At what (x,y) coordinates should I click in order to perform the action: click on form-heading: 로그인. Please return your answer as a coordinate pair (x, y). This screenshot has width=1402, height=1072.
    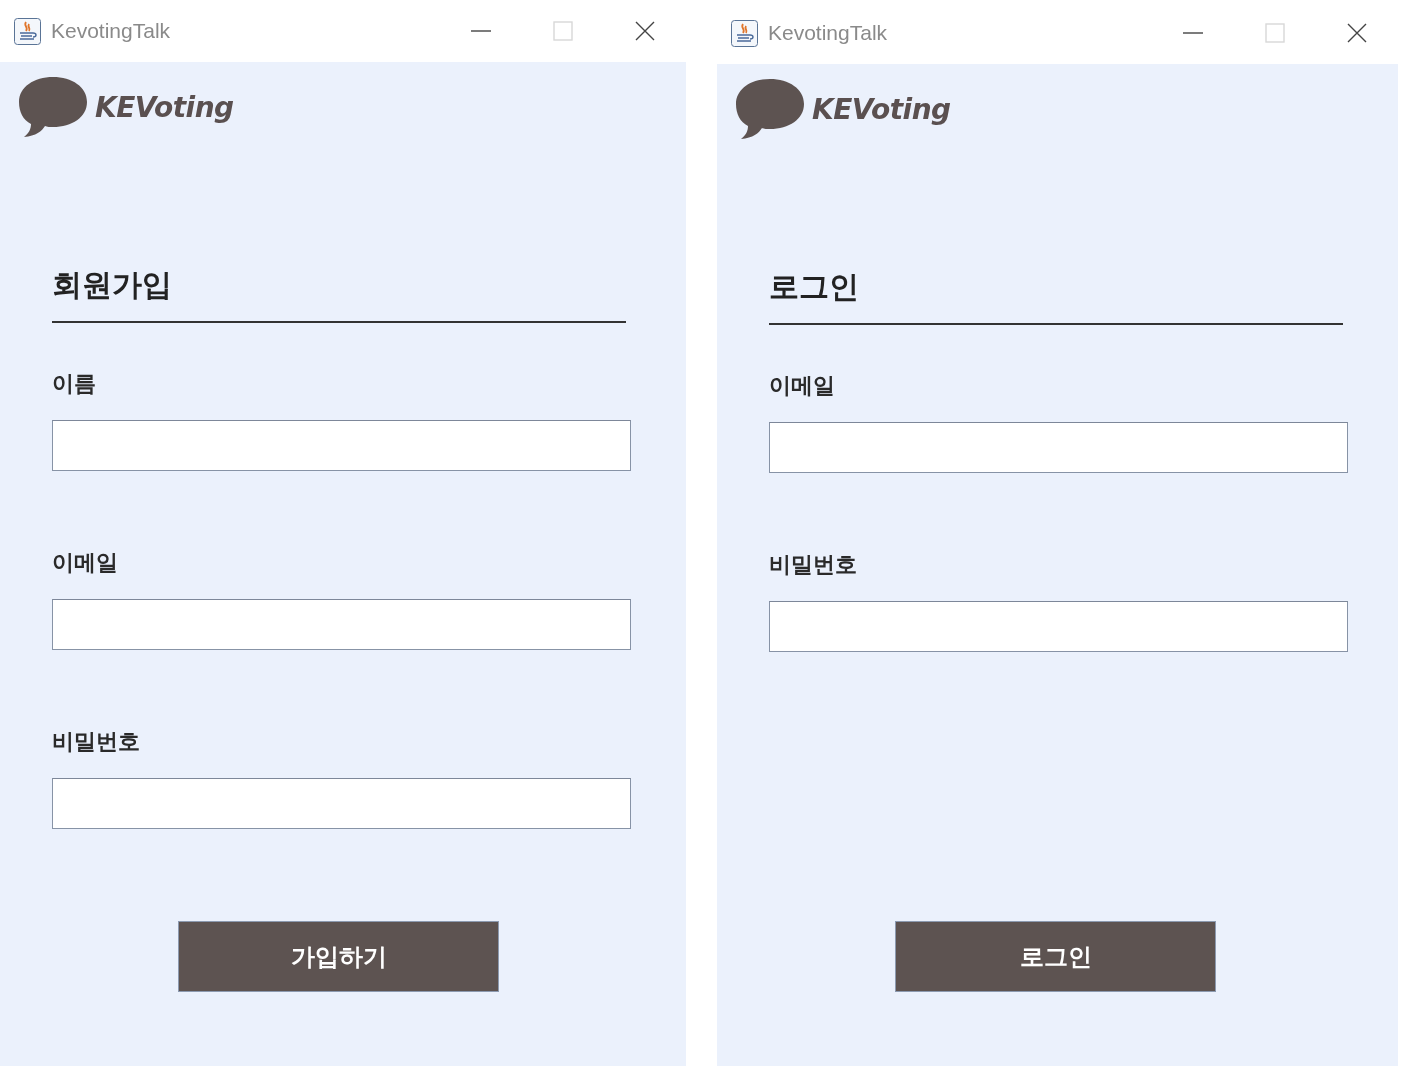
    Looking at the image, I should click on (814, 287).